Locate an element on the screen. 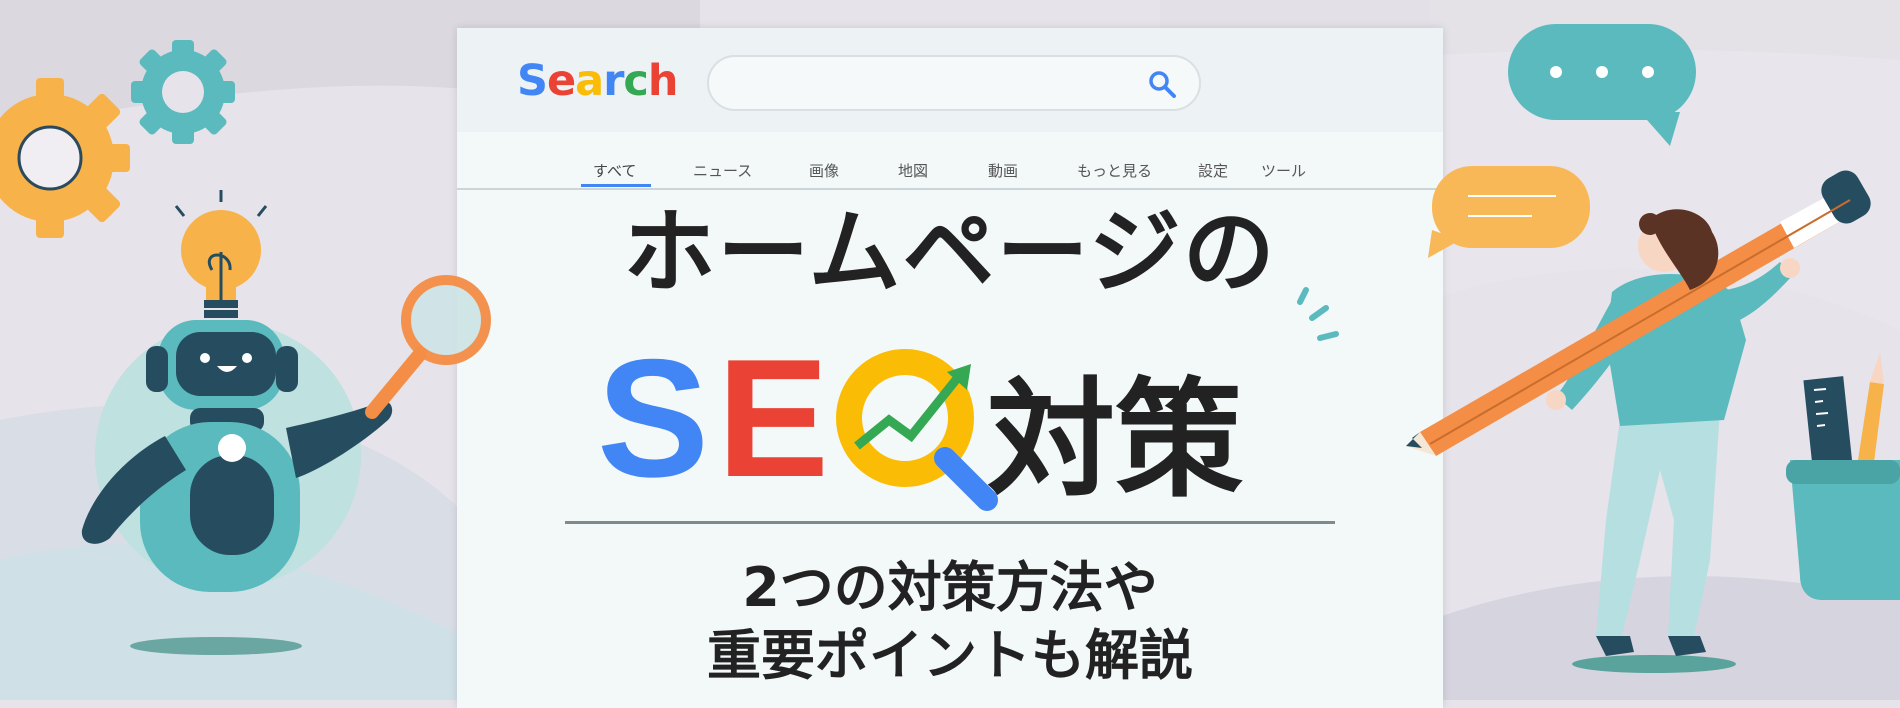 Image resolution: width=1900 pixels, height=708 pixels. seo-letter-e: E is located at coordinates (773, 418).